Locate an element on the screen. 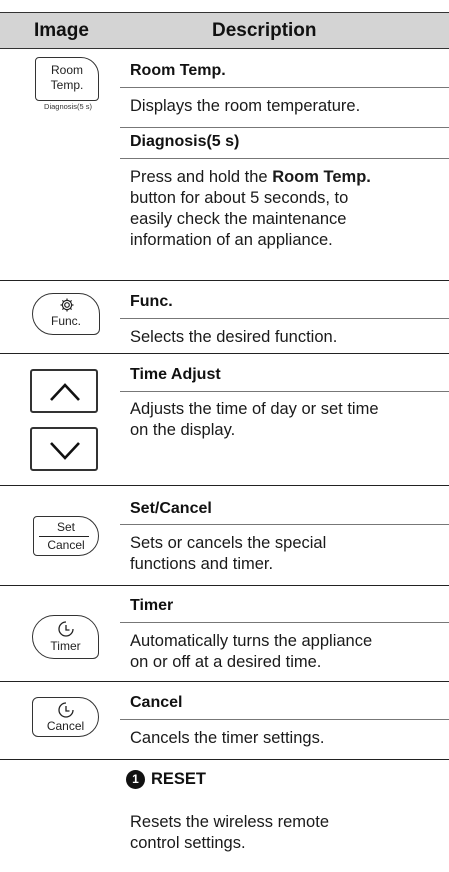 The height and width of the screenshot is (872, 449). func-button-label: Func. is located at coordinates (65, 321).